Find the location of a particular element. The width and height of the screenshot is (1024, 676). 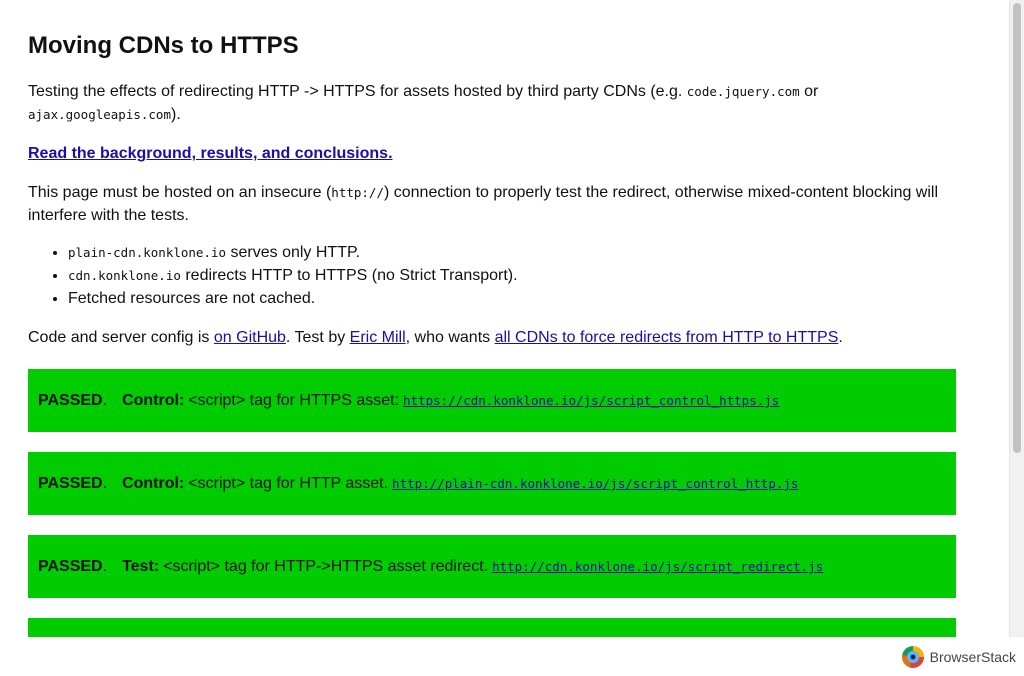

bullet-code: cdn.konklone.io is located at coordinates (124, 275).